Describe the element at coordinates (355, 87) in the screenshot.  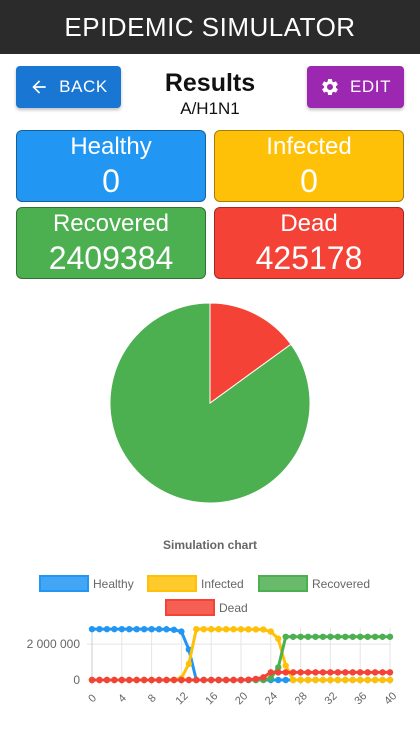
I see `edit-button: EDIT` at that location.